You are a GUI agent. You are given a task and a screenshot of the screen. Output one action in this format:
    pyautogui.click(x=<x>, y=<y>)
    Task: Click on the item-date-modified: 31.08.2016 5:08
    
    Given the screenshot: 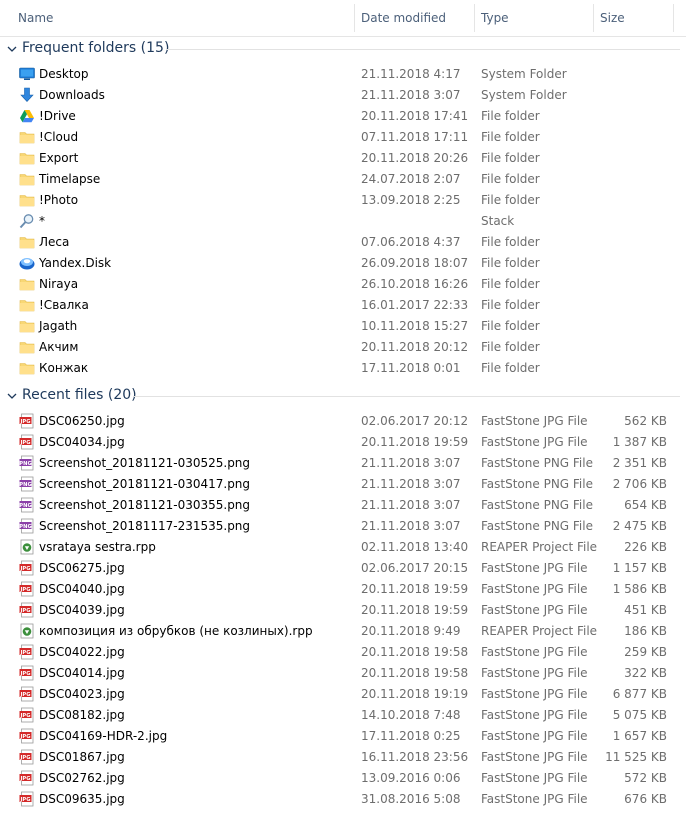 What is the action you would take?
    pyautogui.click(x=411, y=799)
    